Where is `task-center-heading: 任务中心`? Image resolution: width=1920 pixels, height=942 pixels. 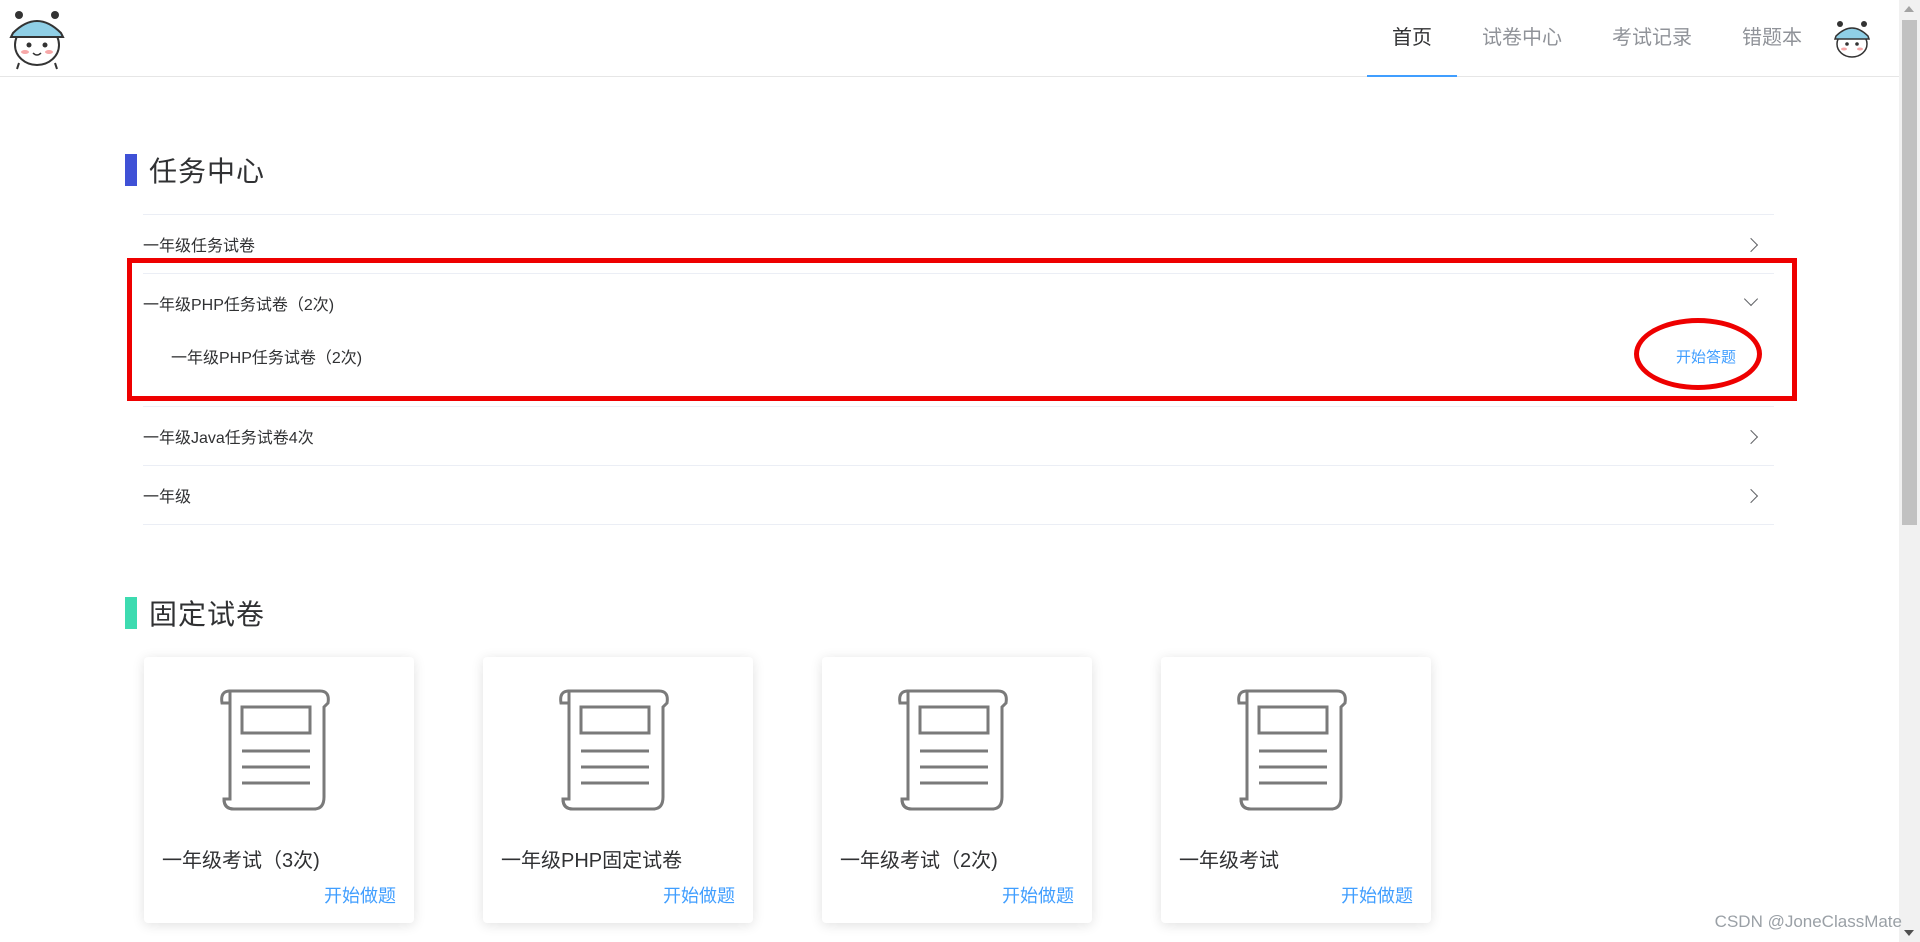
task-center-heading: 任务中心 is located at coordinates (195, 170).